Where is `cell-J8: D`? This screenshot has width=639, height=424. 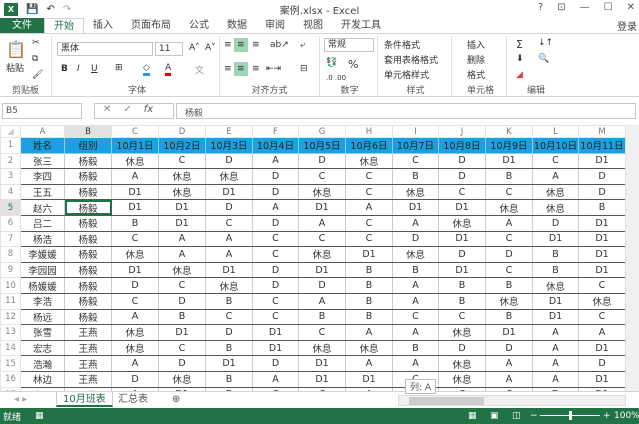 cell-J8: D is located at coordinates (462, 254).